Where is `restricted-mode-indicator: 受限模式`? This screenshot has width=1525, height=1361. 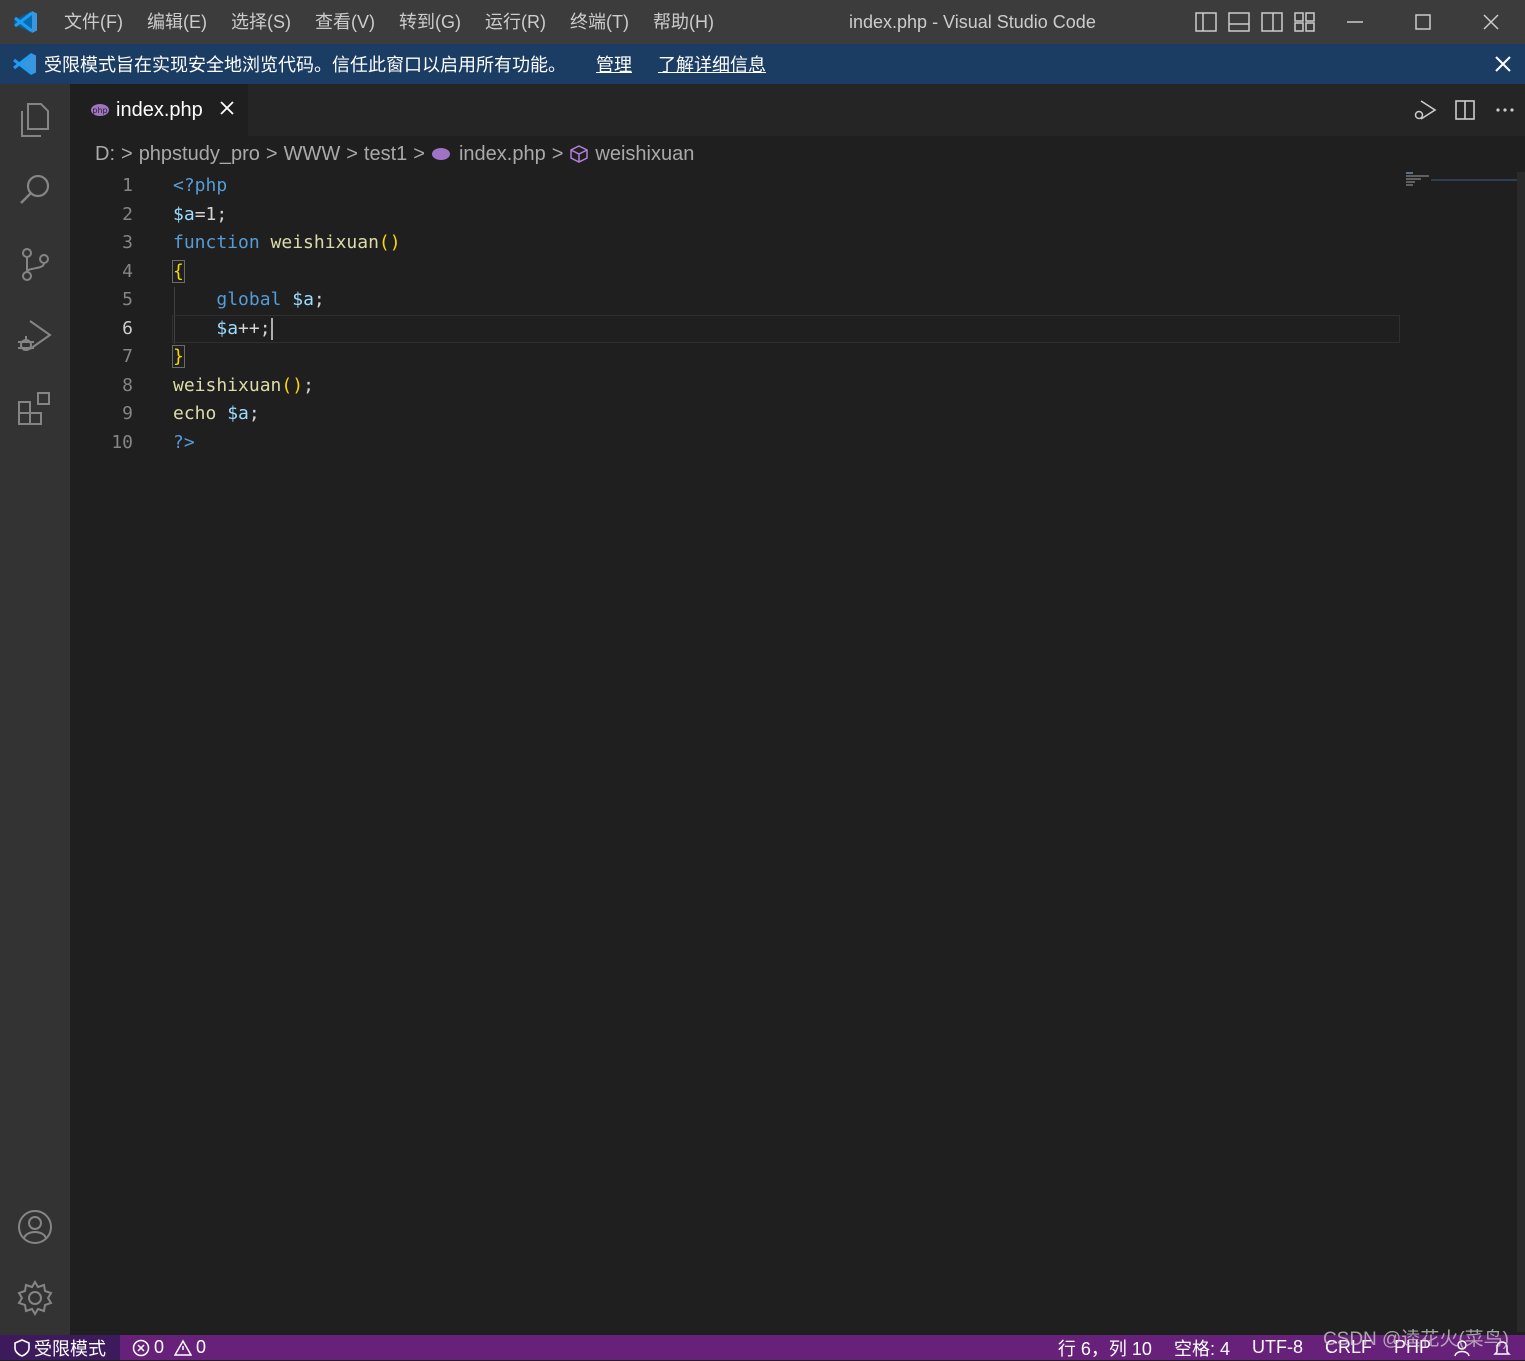
restricted-mode-indicator: 受限模式 is located at coordinates (60, 1347).